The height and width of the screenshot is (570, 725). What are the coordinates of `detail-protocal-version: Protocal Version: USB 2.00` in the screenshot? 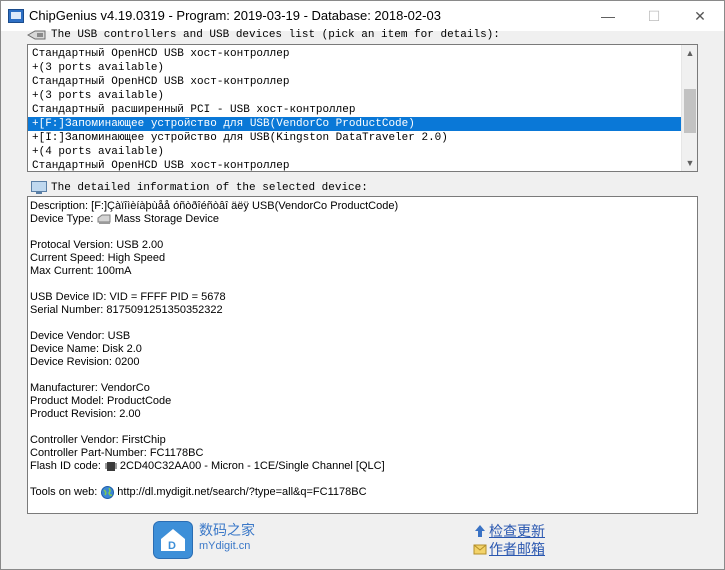 It's located at (97, 245).